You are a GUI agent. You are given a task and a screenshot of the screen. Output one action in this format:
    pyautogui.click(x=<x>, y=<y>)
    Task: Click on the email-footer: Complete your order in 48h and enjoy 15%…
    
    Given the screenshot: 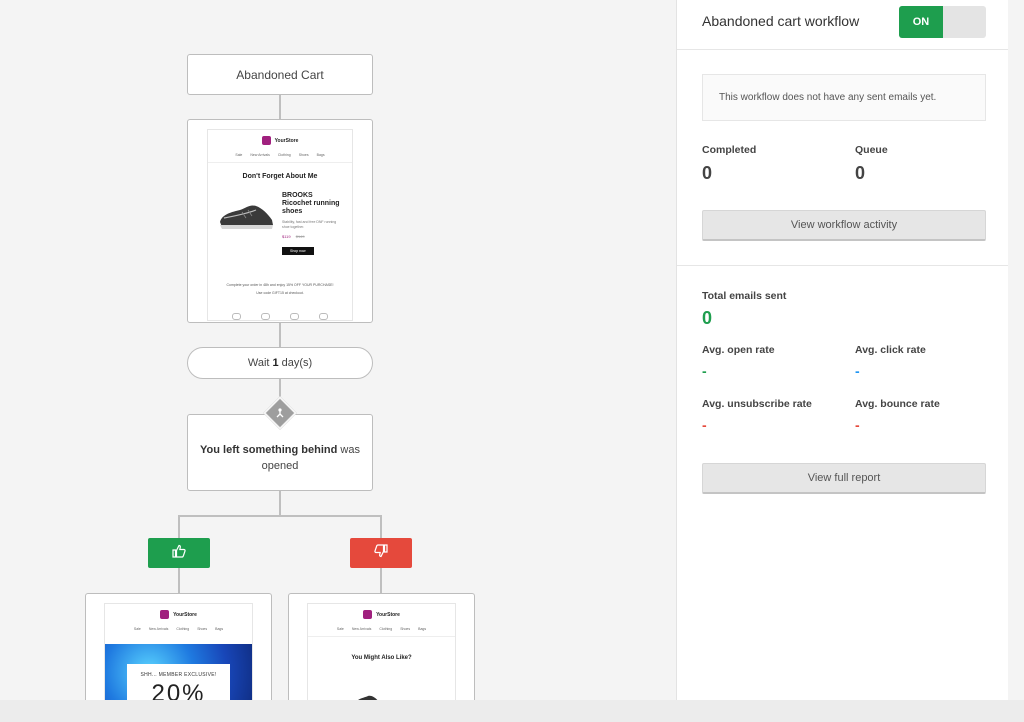 What is the action you would take?
    pyautogui.click(x=280, y=289)
    